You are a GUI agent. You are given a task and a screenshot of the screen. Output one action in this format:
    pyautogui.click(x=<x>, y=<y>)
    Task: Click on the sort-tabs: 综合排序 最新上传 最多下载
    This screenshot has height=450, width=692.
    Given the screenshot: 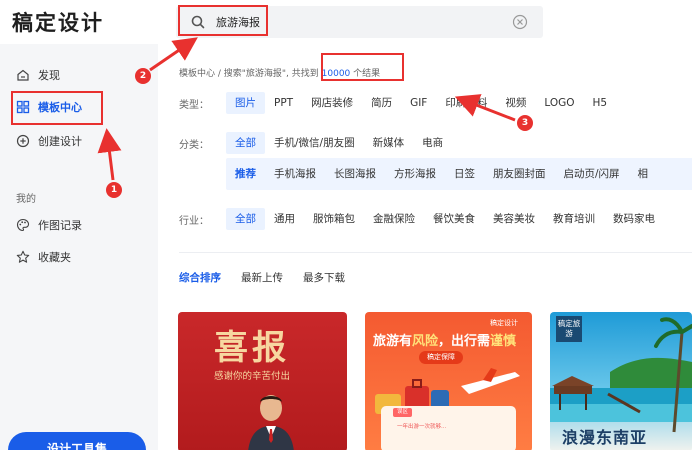 What is the action you would take?
    pyautogui.click(x=272, y=277)
    